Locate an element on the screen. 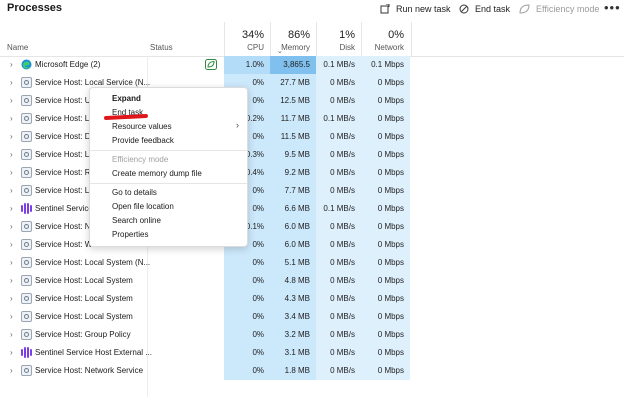  more-options-button: ••• is located at coordinates (612, 7).